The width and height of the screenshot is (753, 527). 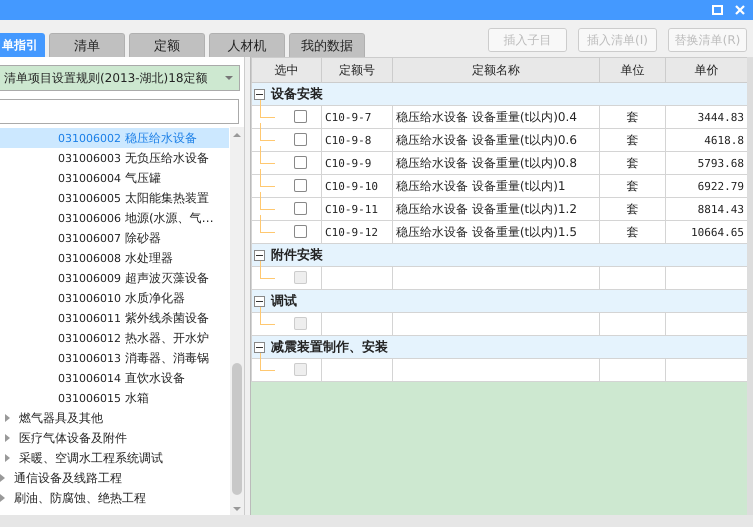 I want to click on quota-name: 稳压给水设备 设备重量(t以内)1.2, so click(x=486, y=209).